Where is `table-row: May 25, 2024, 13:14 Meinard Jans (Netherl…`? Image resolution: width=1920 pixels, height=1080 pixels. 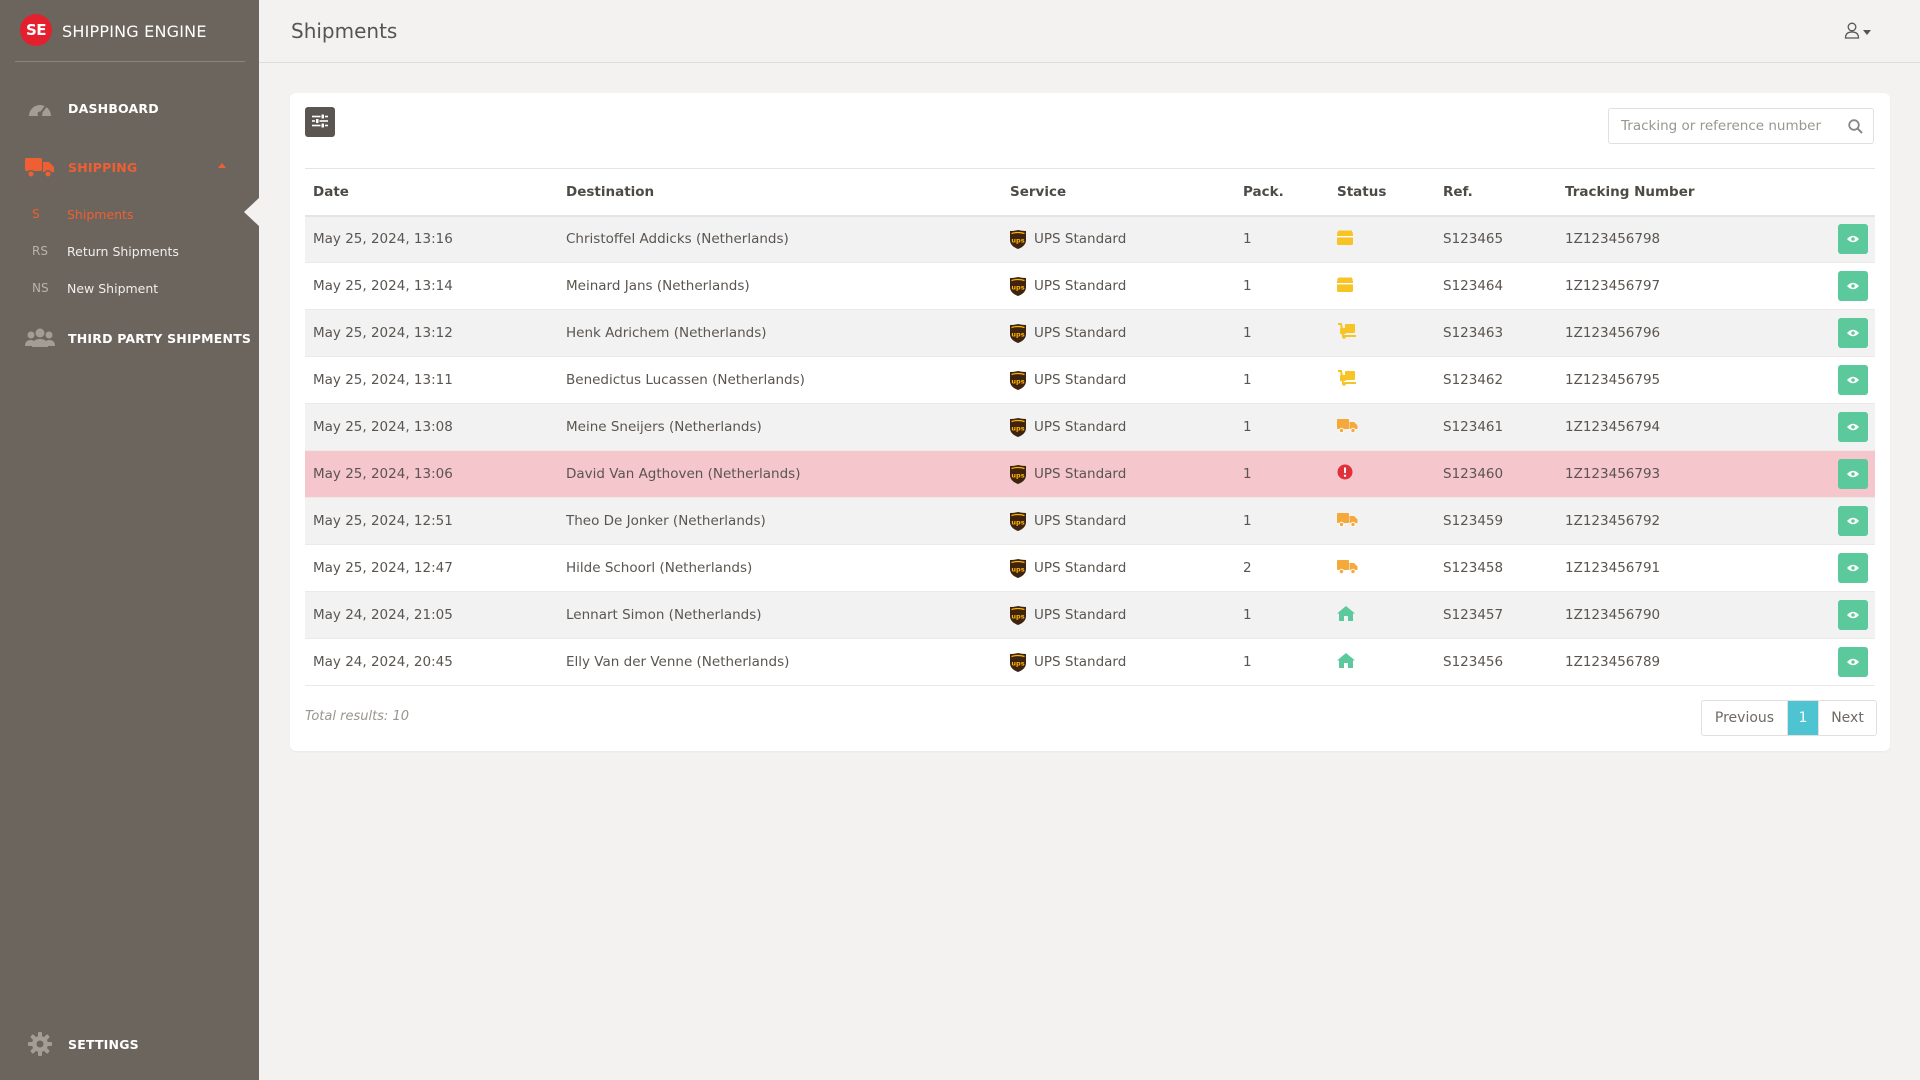 table-row: May 25, 2024, 13:14 Meinard Jans (Netherl… is located at coordinates (1090, 286).